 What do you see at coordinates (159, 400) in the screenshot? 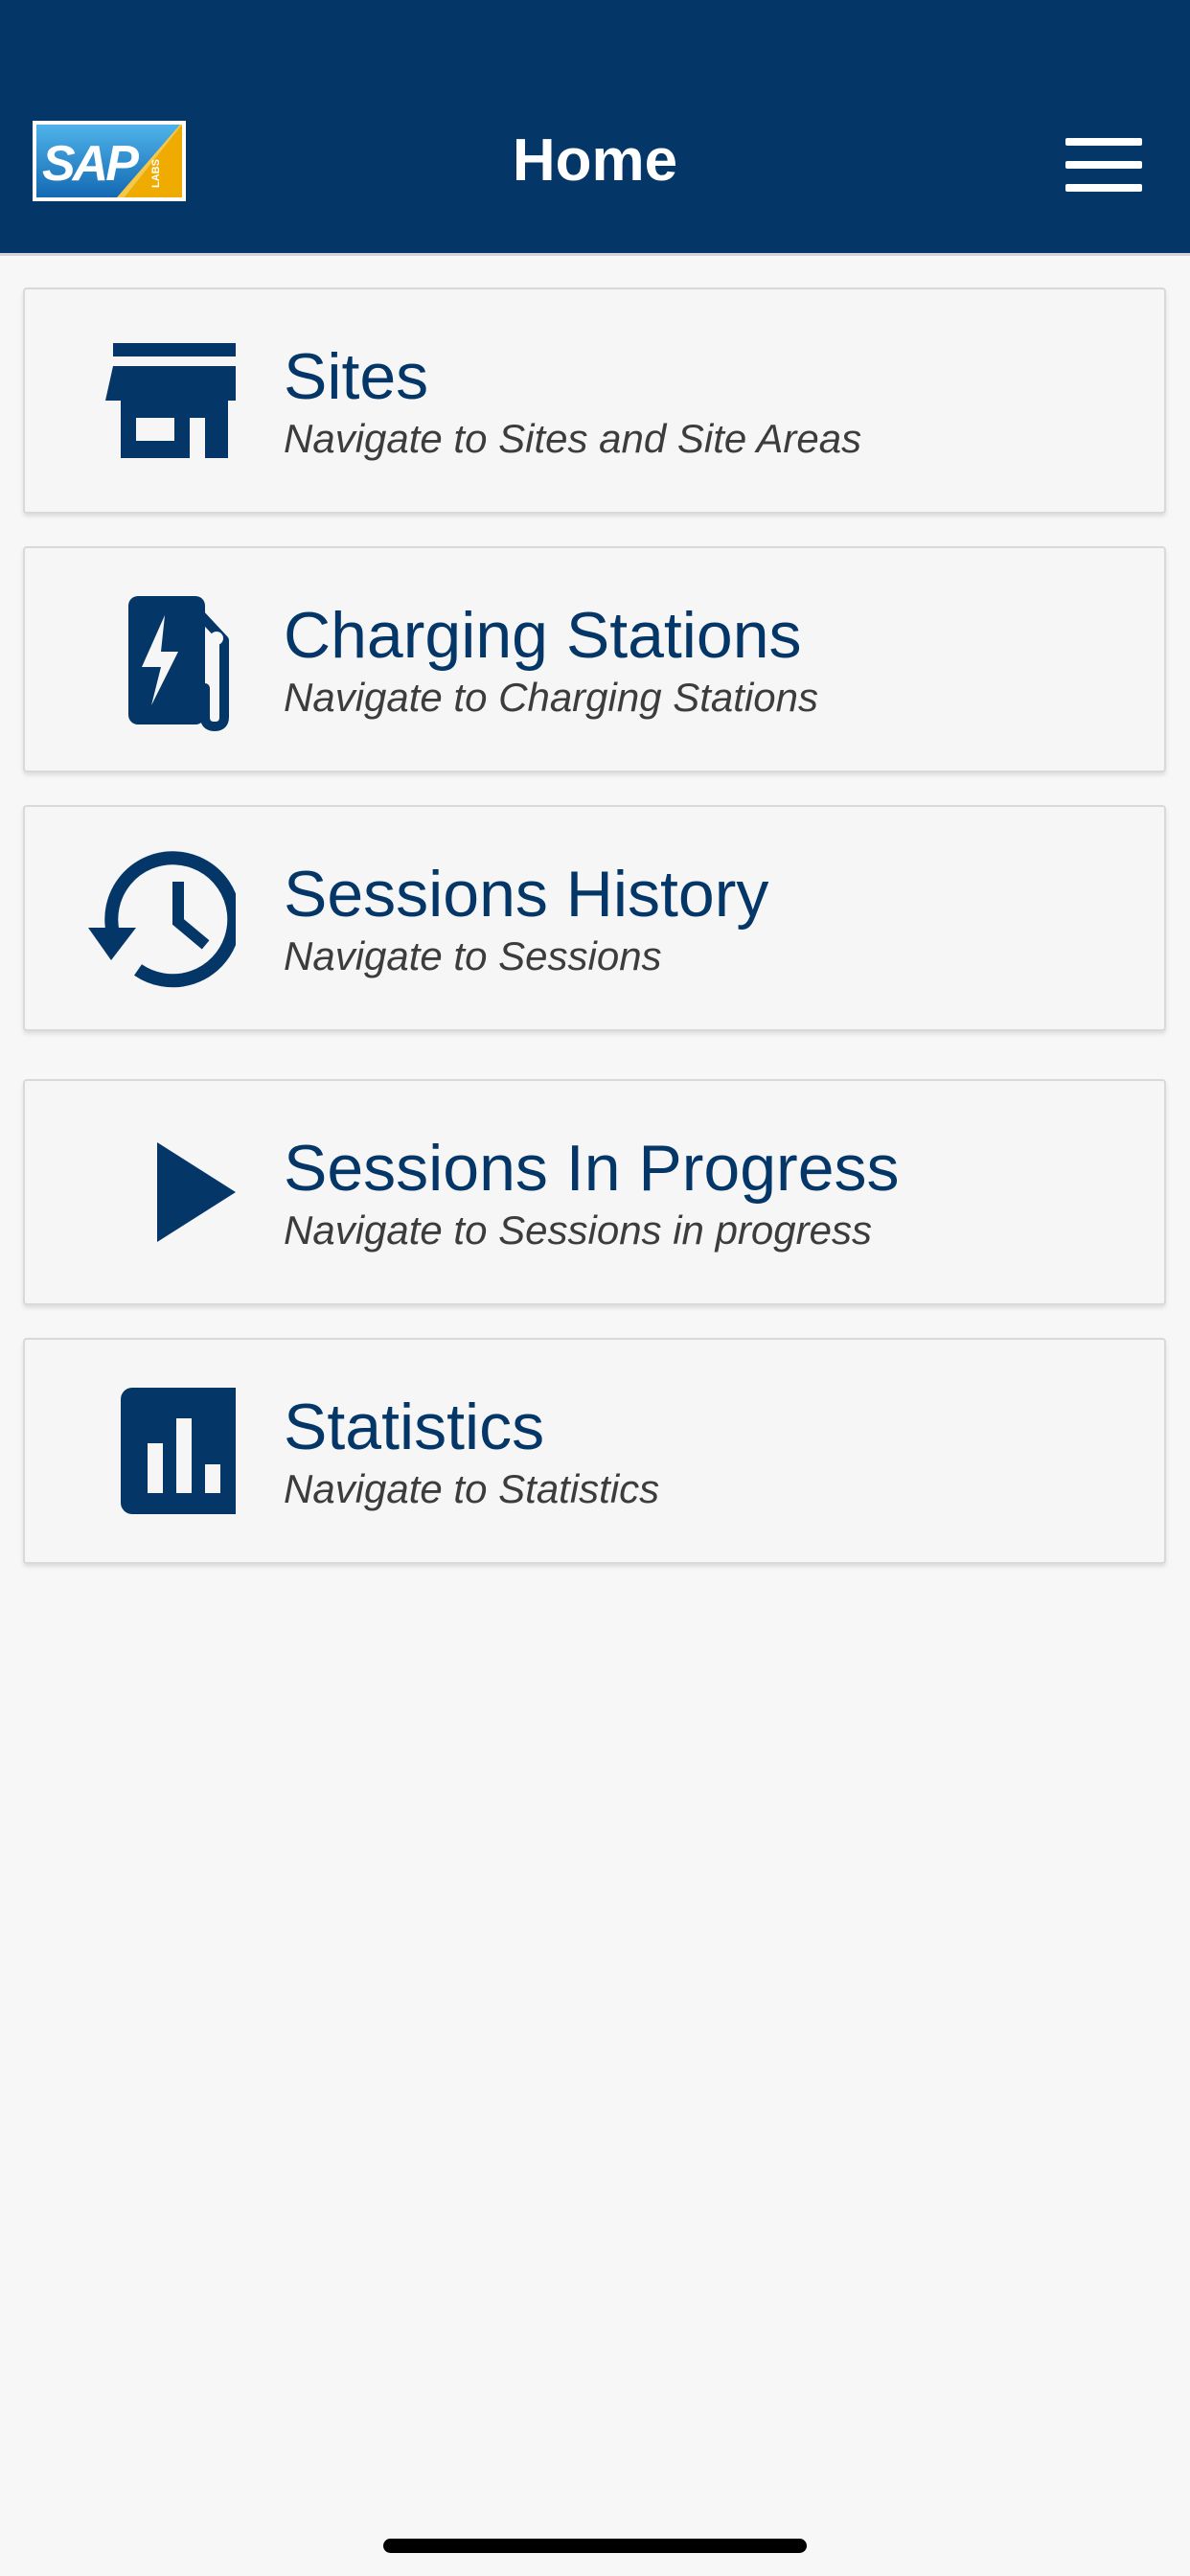
I see `store-icon` at bounding box center [159, 400].